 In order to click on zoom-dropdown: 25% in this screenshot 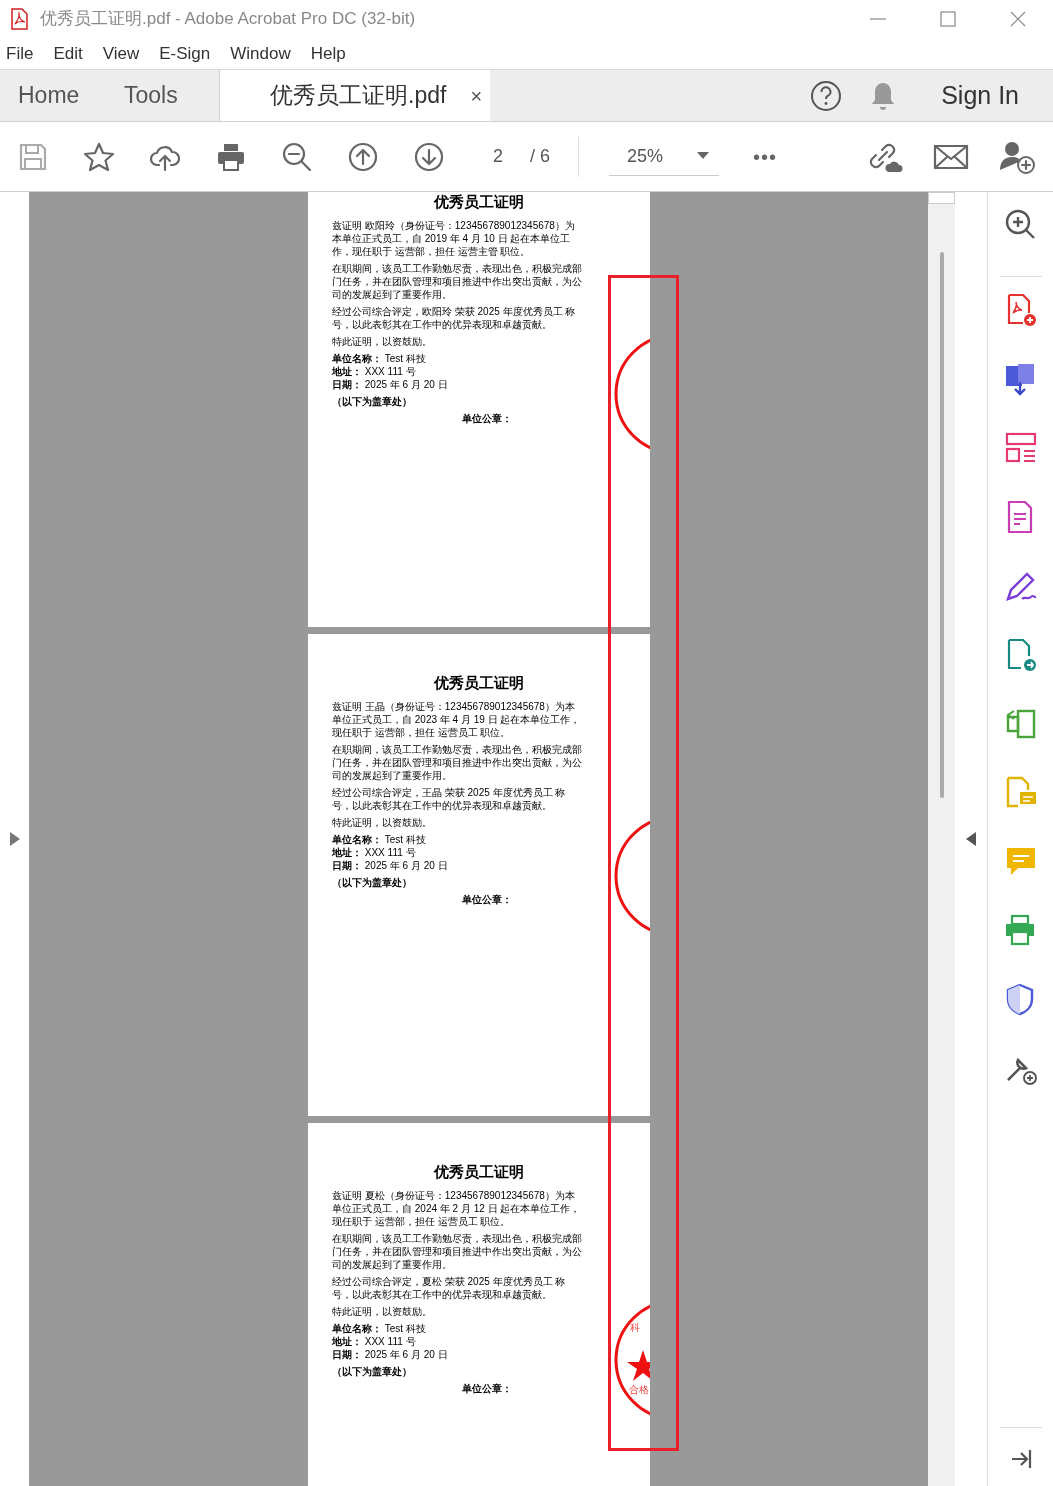, I will do `click(664, 156)`.